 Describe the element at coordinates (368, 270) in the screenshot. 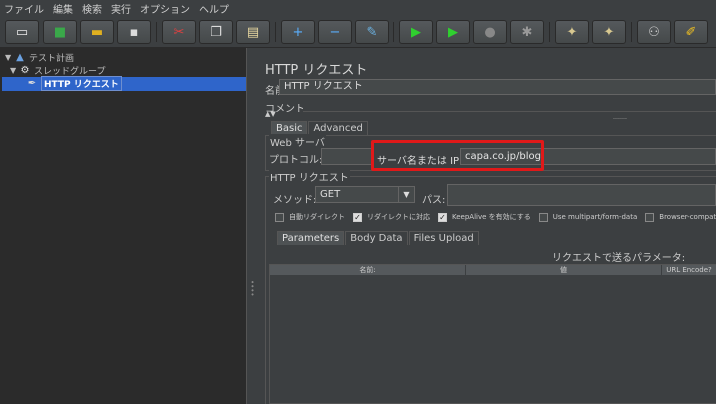

I see `column-header-name: 名前:` at that location.